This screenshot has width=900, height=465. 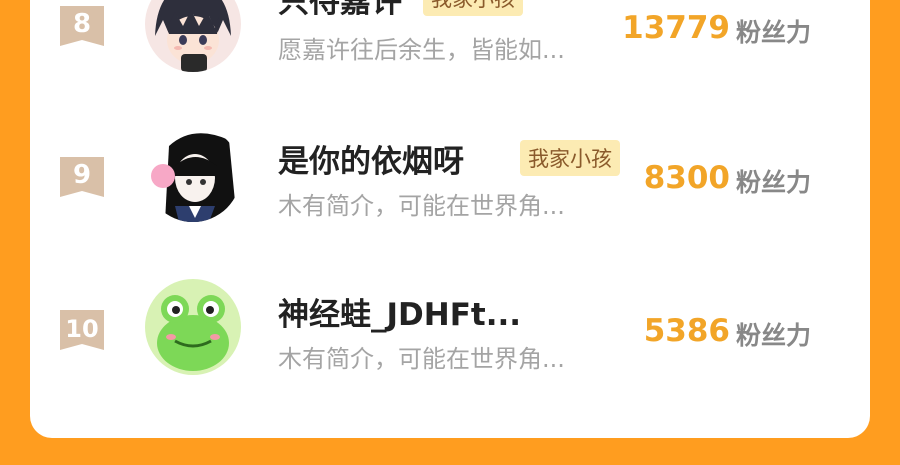 What do you see at coordinates (676, 28) in the screenshot?
I see `fan-power-score: 13779` at bounding box center [676, 28].